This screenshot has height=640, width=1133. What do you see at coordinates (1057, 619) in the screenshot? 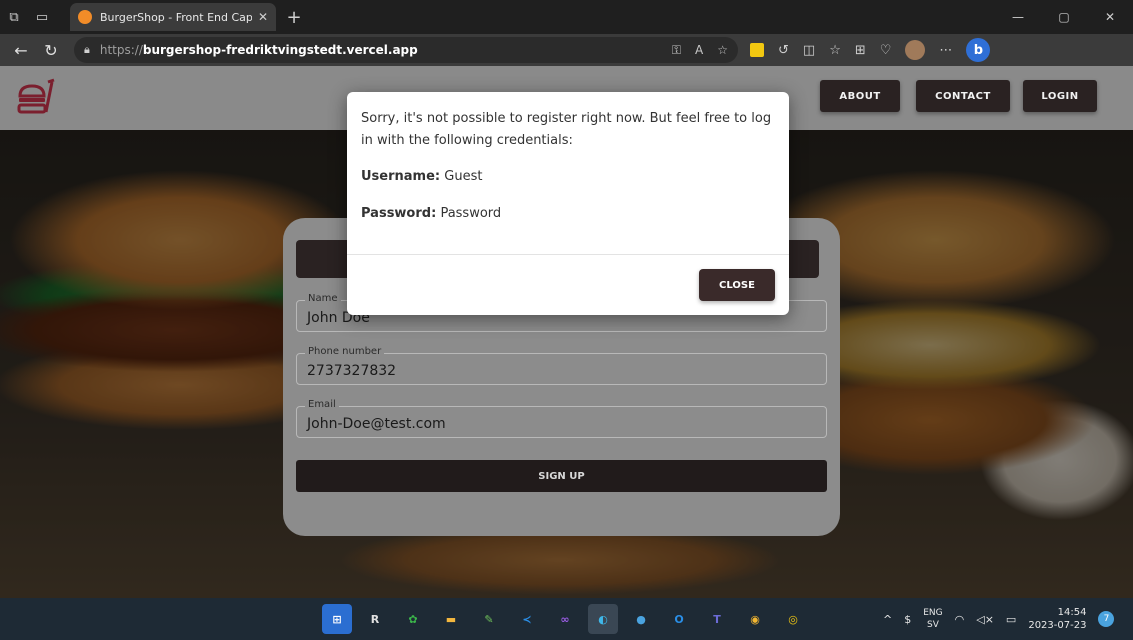
I see `clock: 14:54 2023-07-23` at bounding box center [1057, 619].